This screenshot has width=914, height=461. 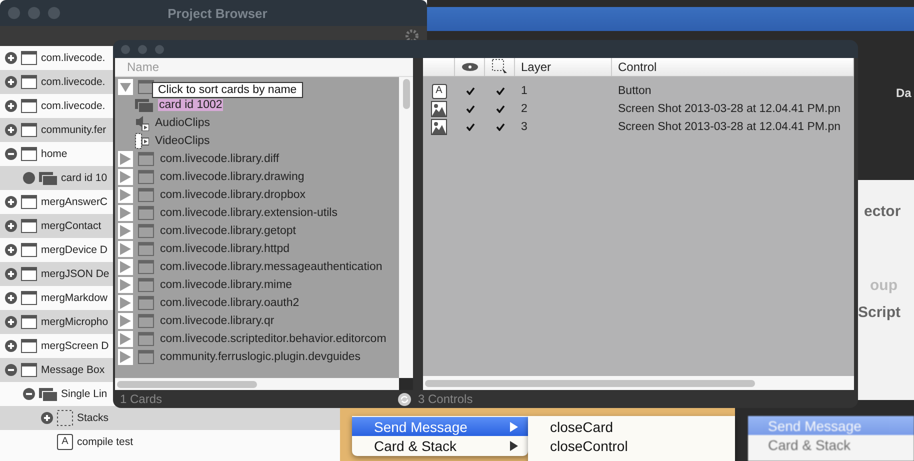 I want to click on menu-item: Send Message, so click(x=440, y=426).